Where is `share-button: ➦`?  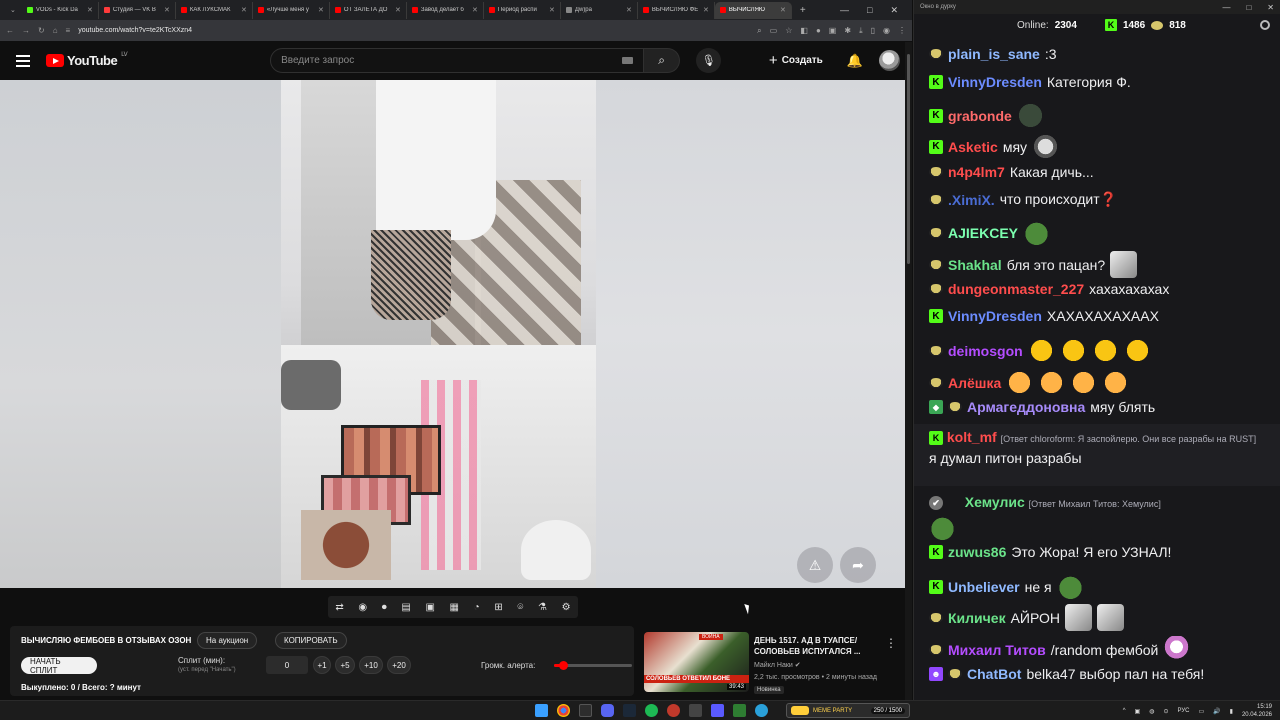 share-button: ➦ is located at coordinates (858, 565).